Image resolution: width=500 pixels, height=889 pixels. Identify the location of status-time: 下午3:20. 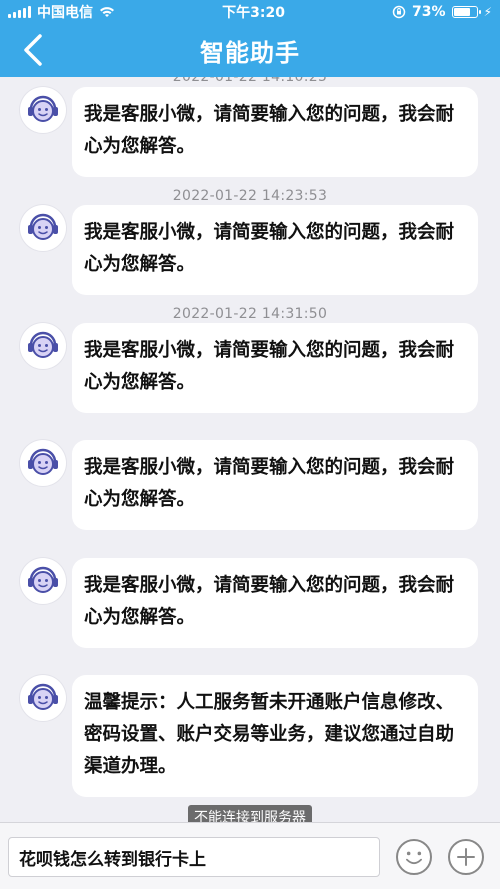
(253, 13).